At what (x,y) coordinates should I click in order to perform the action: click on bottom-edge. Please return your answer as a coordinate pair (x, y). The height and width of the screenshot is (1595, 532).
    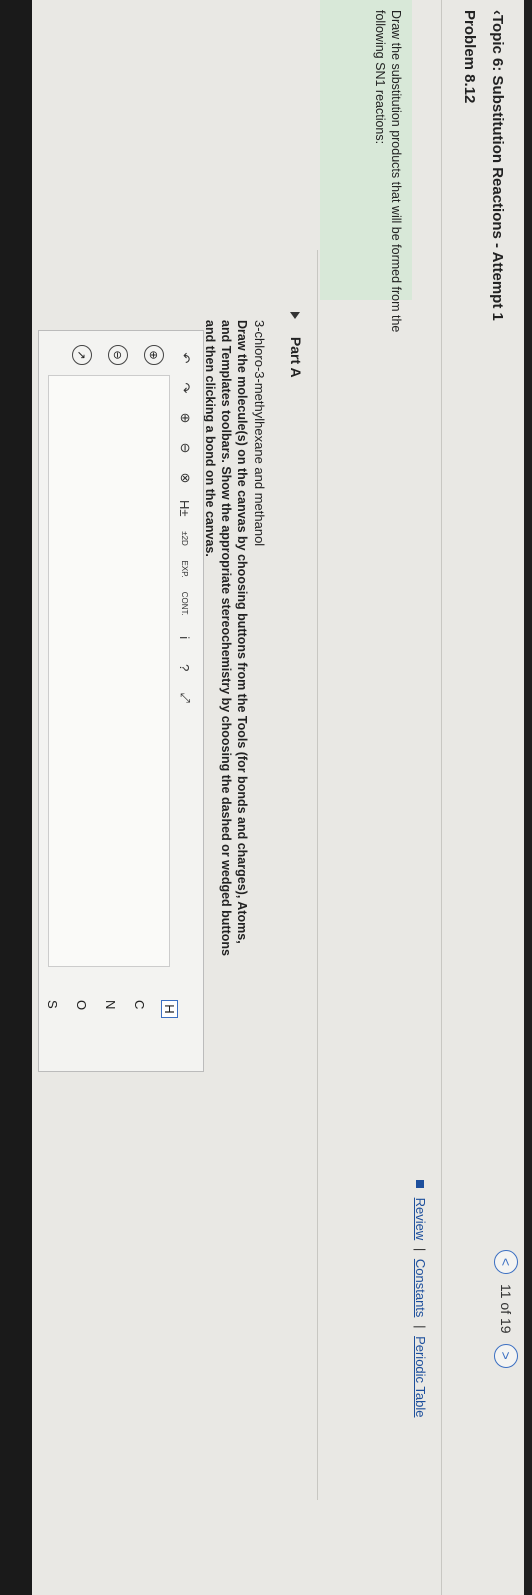
    Looking at the image, I should click on (16, 797).